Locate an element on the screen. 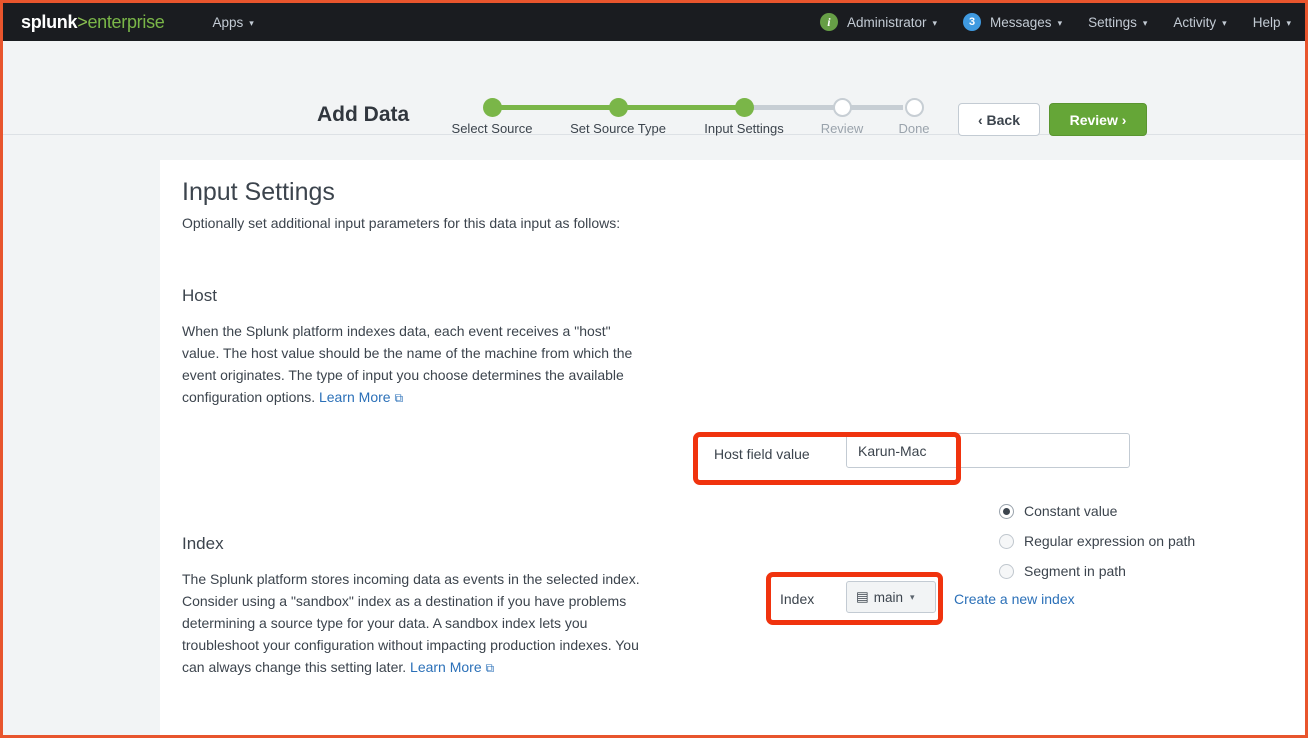 This screenshot has width=1308, height=738. section-heading: Input Settings is located at coordinates (258, 192).